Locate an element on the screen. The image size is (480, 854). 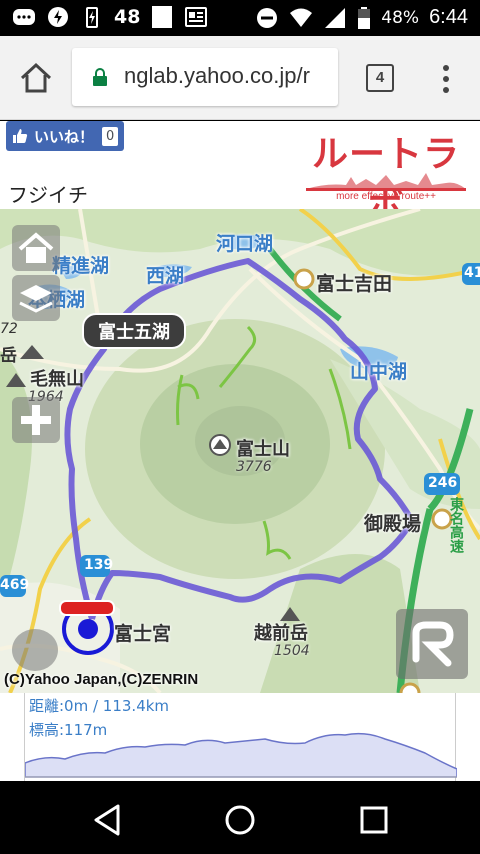
home-nav-icon is located at coordinates (240, 820).